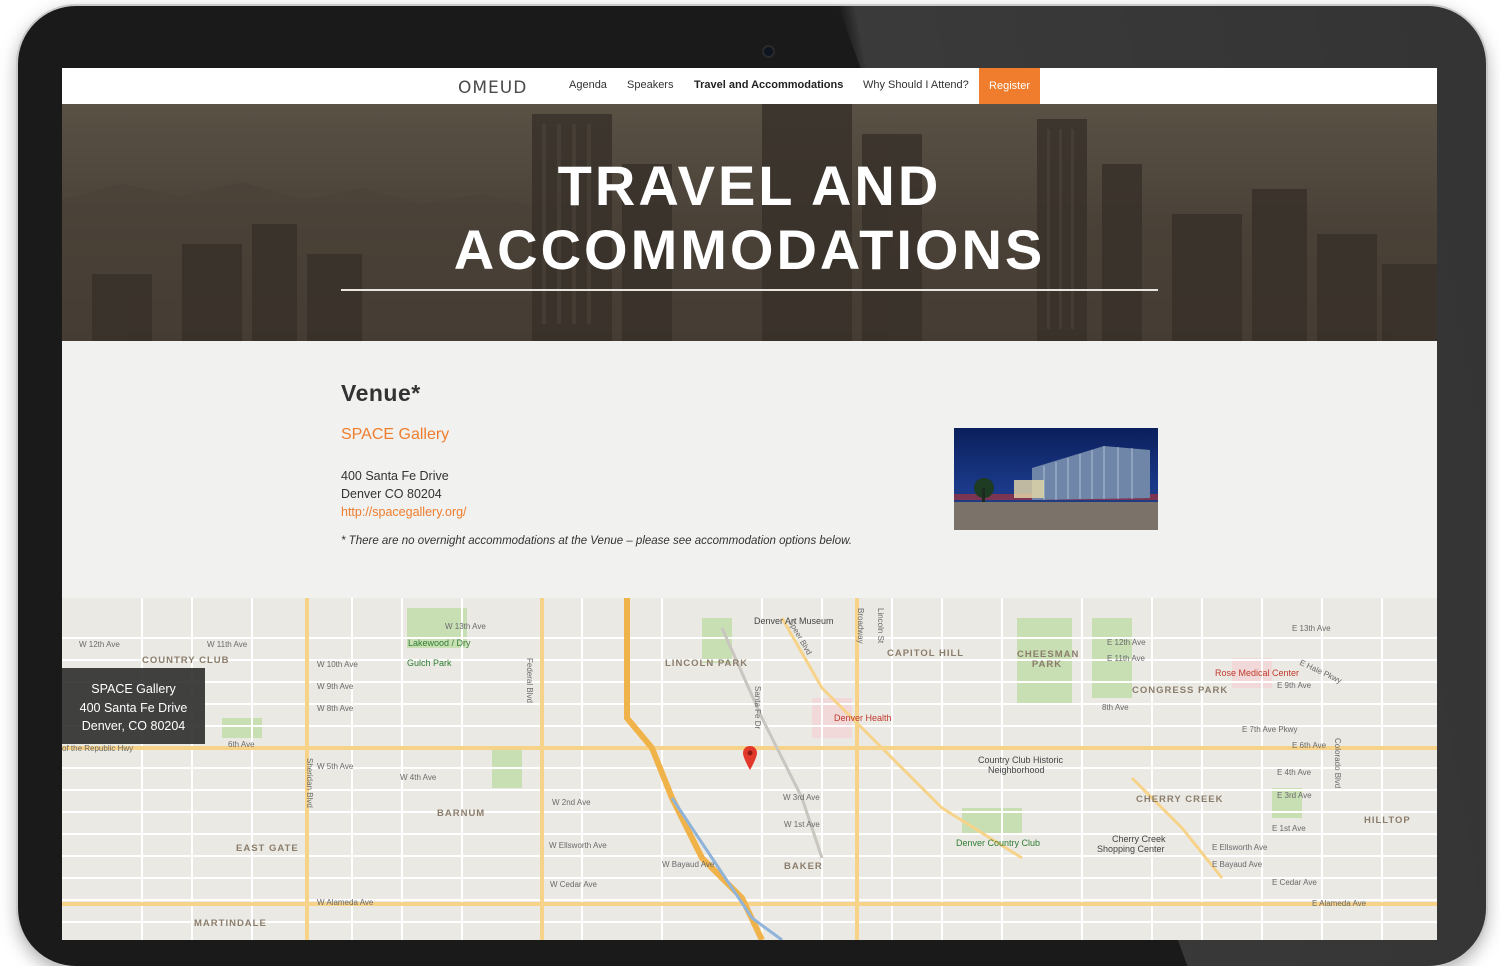 The height and width of the screenshot is (966, 1500). What do you see at coordinates (1180, 799) in the screenshot?
I see `map-area-label: CHERRY CREEK` at bounding box center [1180, 799].